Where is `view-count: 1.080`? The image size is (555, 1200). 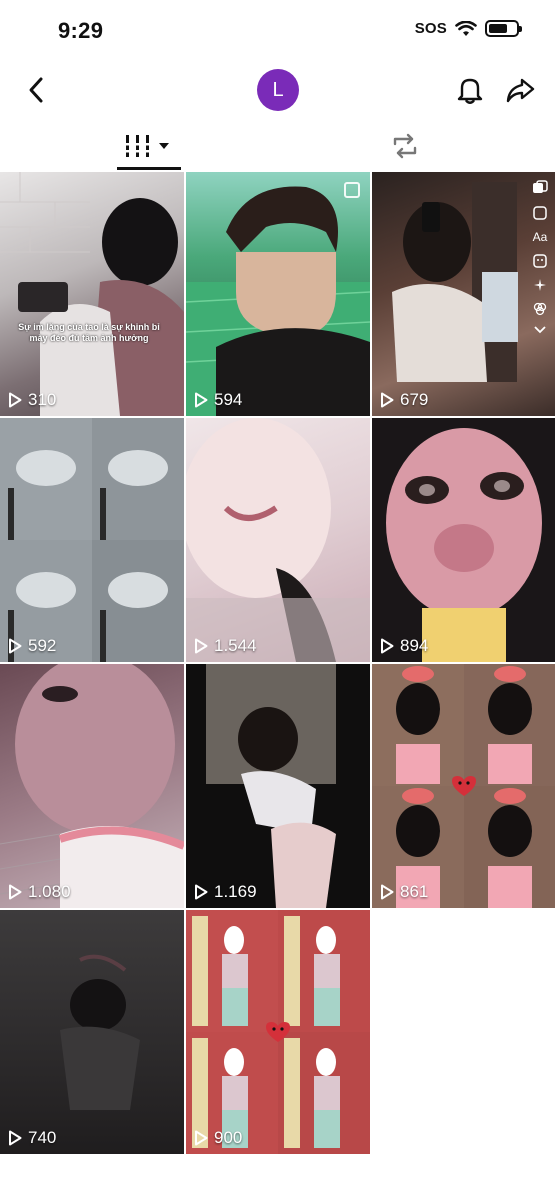
view-count: 1.080 is located at coordinates (39, 892).